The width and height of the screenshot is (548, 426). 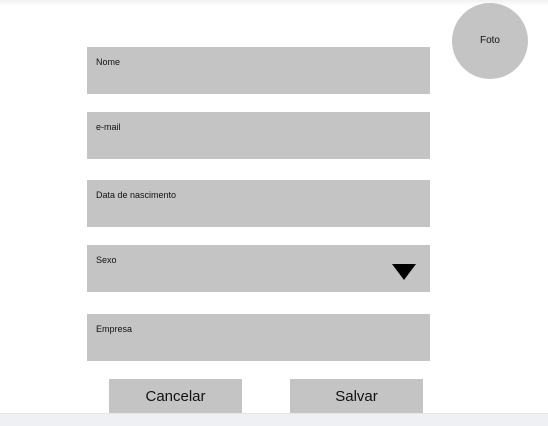 I want to click on sex-select: Sexo, so click(x=258, y=268).